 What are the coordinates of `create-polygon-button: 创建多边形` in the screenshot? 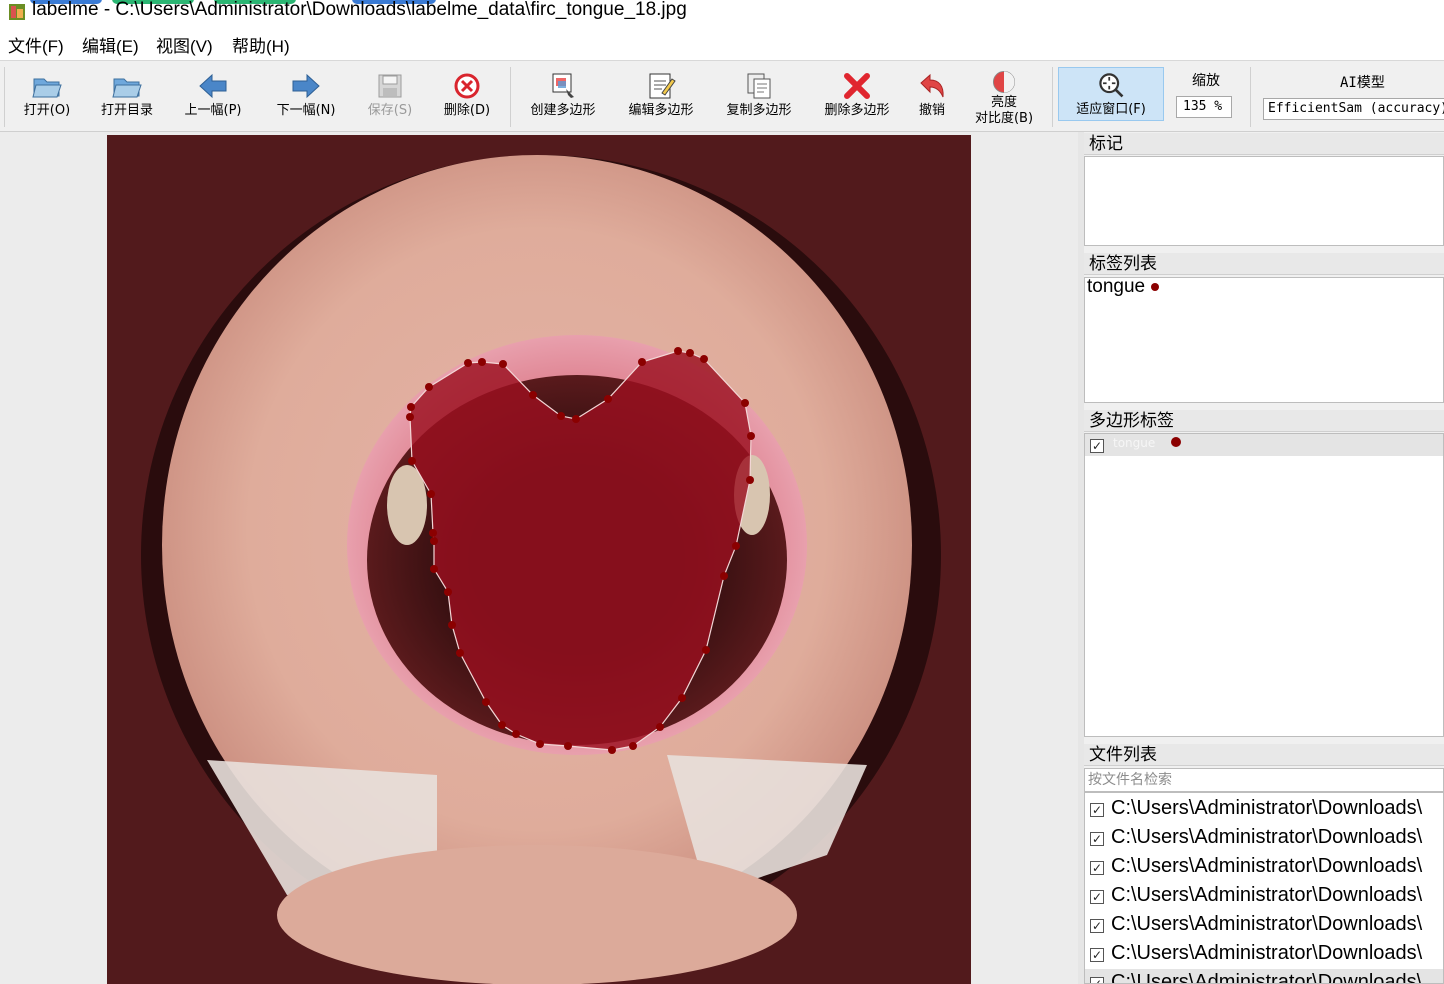 It's located at (563, 96).